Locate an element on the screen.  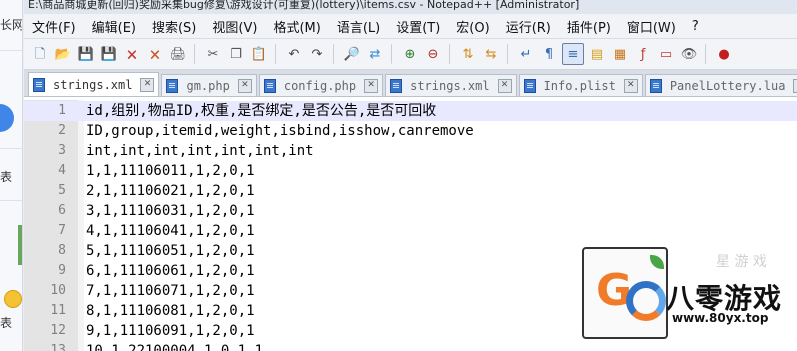
zoom-in-icon: ⊕ is located at coordinates (410, 54).